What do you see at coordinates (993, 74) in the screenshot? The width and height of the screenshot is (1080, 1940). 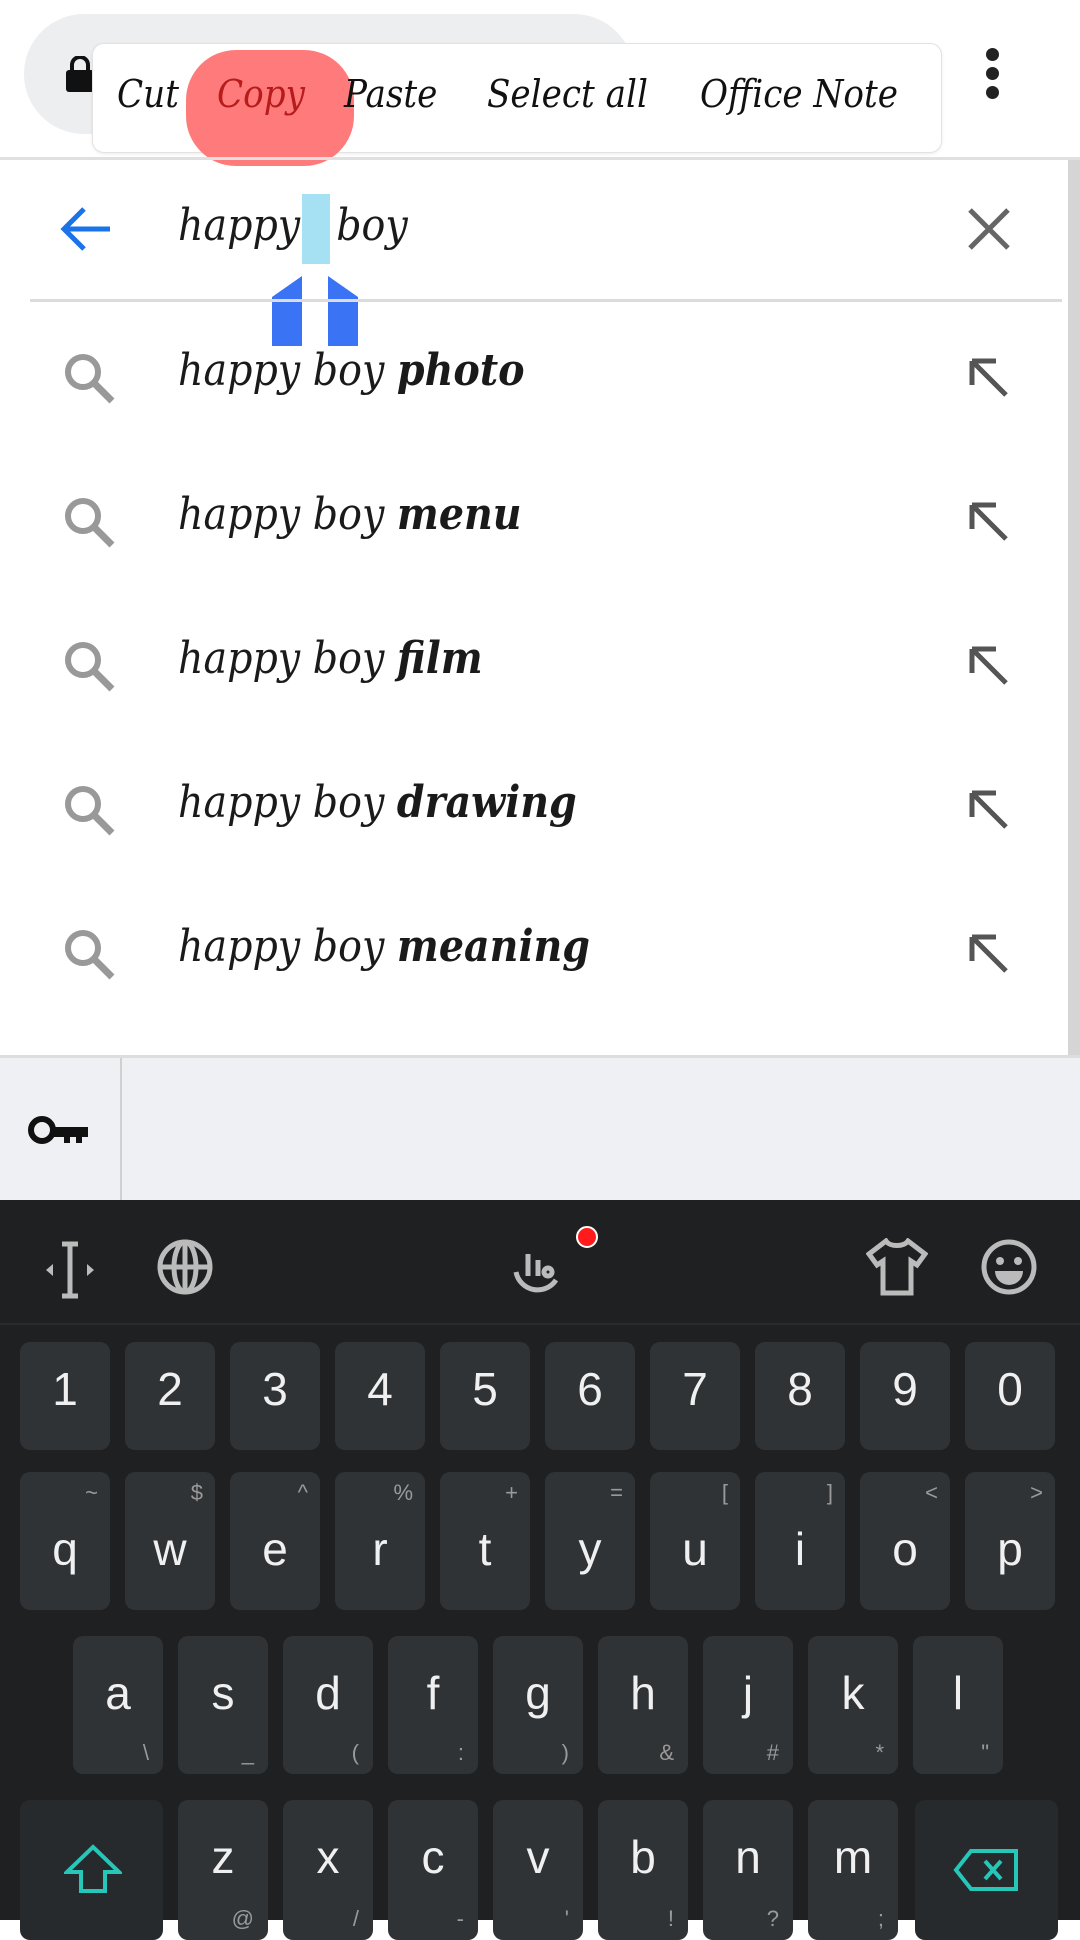 I see `more-options-icon` at bounding box center [993, 74].